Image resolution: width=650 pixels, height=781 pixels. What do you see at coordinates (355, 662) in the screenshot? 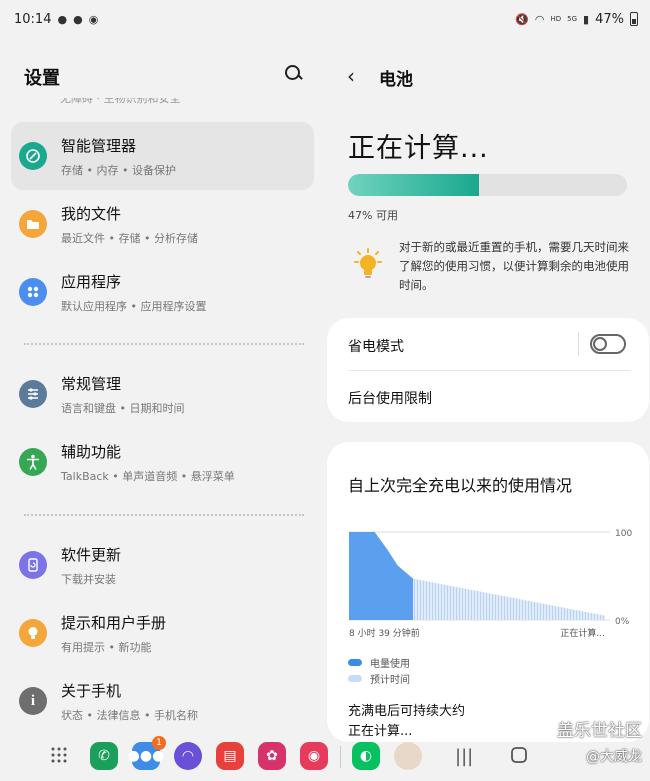
I see `legend-used-swatch` at bounding box center [355, 662].